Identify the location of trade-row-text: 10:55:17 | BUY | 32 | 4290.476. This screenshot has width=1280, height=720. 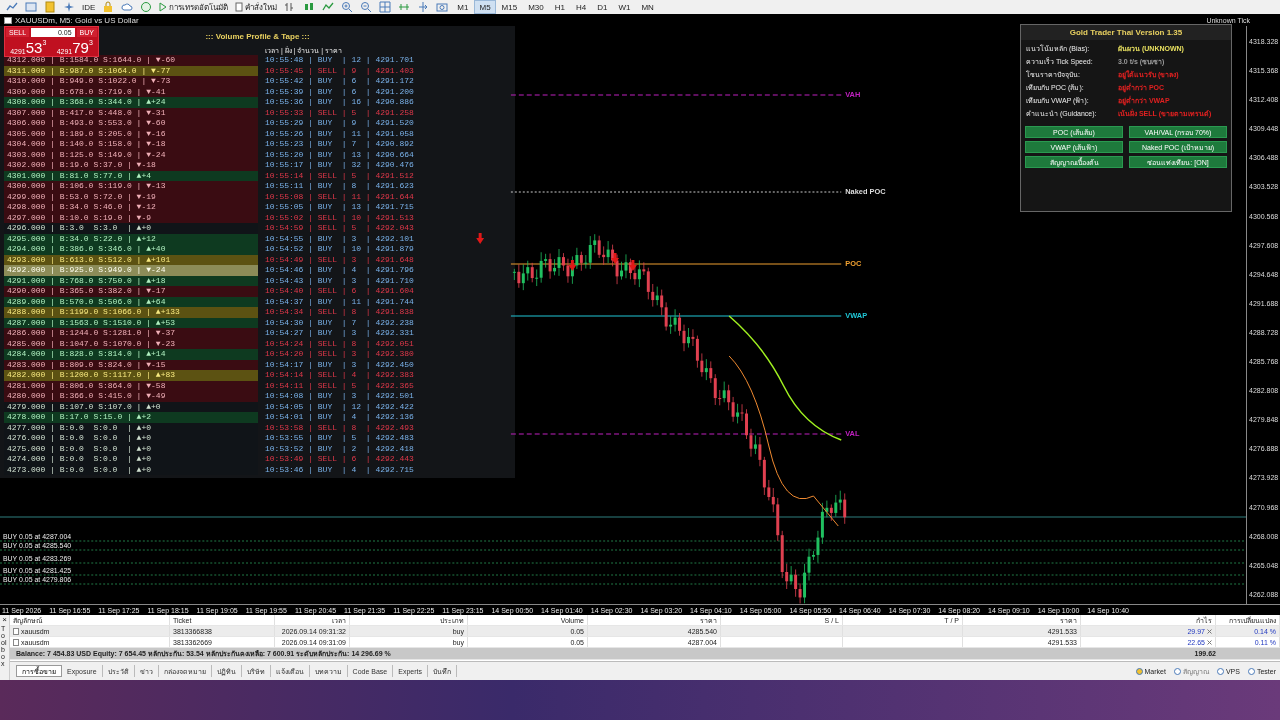
(339, 165).